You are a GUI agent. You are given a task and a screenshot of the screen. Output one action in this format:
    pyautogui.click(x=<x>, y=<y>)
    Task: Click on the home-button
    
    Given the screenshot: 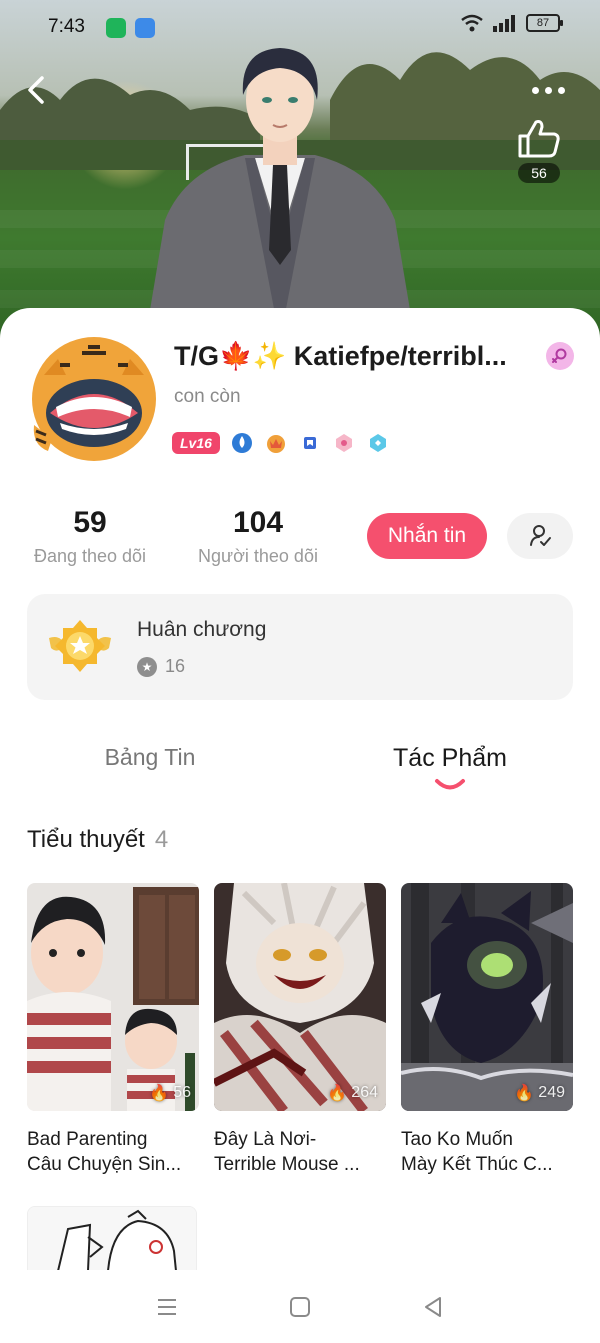 What is the action you would take?
    pyautogui.click(x=300, y=1307)
    